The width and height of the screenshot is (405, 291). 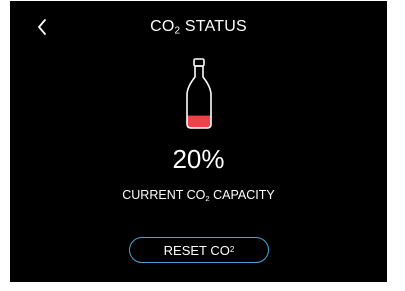 I want to click on caption-suffix: CAPACITY, so click(x=242, y=195).